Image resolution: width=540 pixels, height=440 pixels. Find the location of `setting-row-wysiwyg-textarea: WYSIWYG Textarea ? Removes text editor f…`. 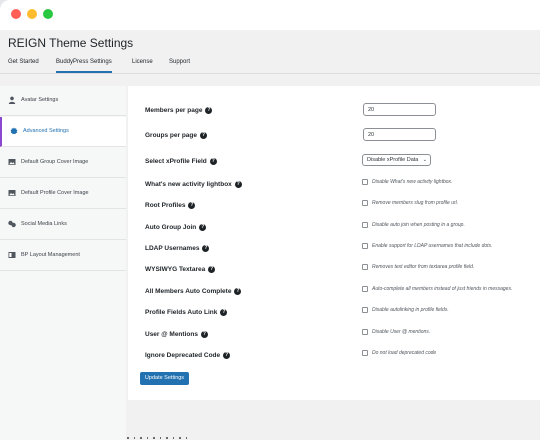

setting-row-wysiwyg-textarea: WYSIWYG Textarea ? Removes text editor f… is located at coordinates (334, 270).